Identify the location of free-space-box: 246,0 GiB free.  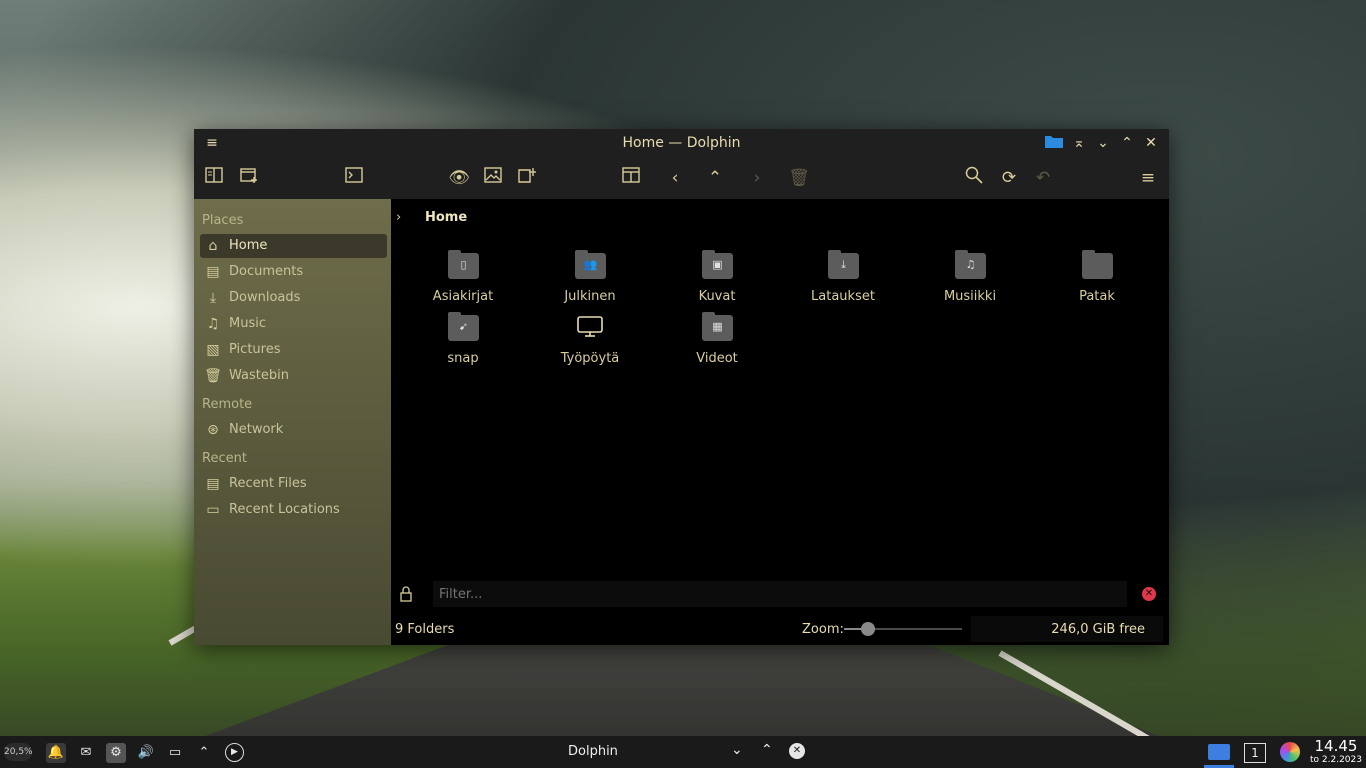
(1067, 629).